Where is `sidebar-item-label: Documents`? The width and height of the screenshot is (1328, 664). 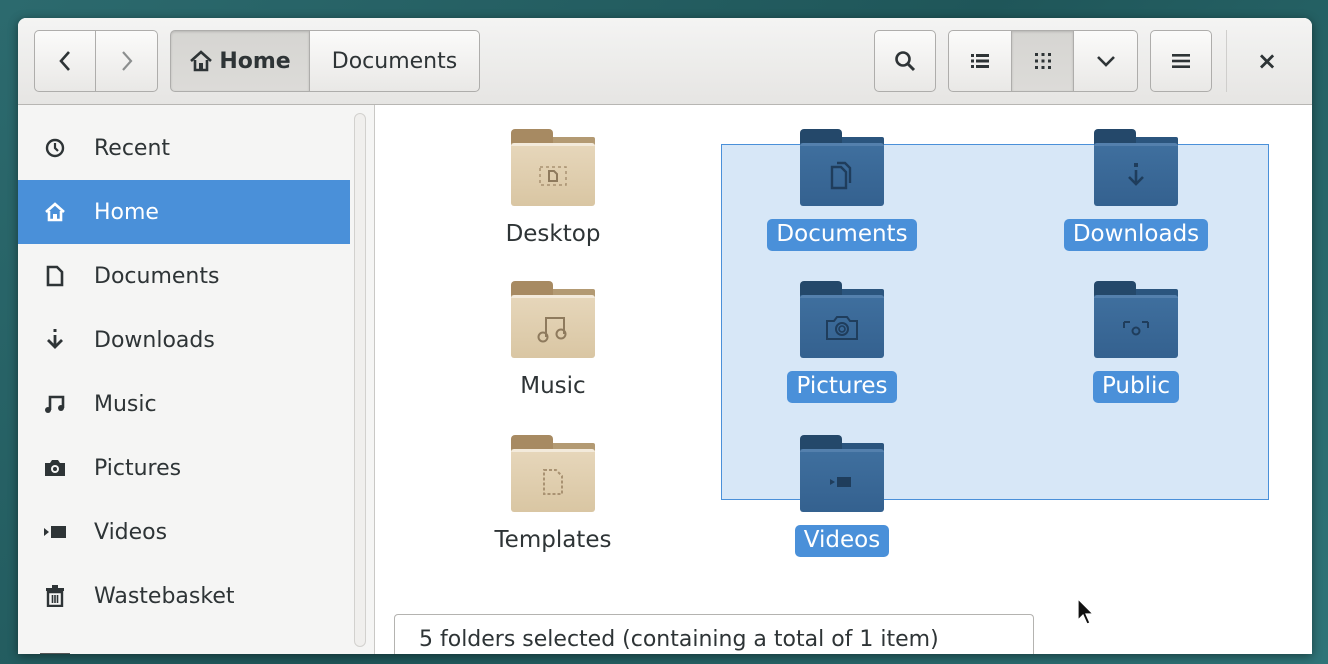 sidebar-item-label: Documents is located at coordinates (157, 276).